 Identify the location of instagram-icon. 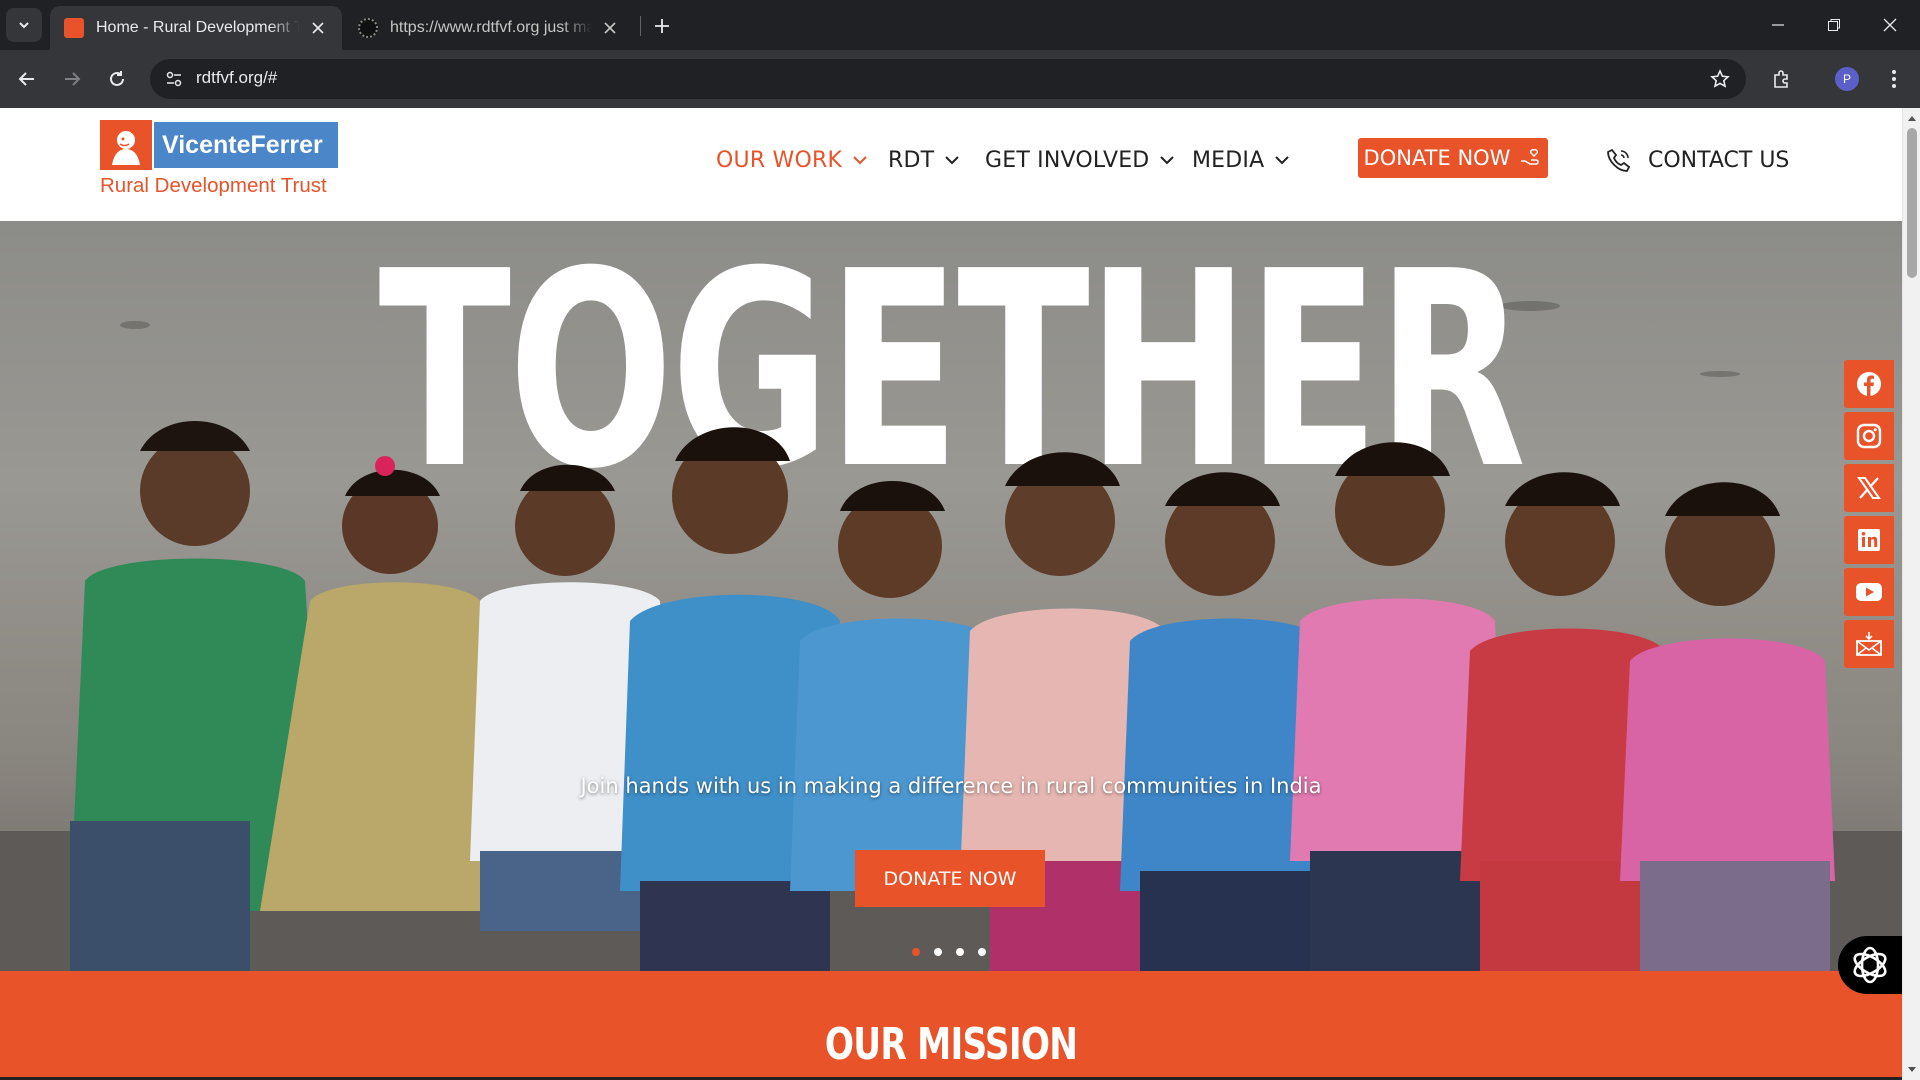
(1869, 436).